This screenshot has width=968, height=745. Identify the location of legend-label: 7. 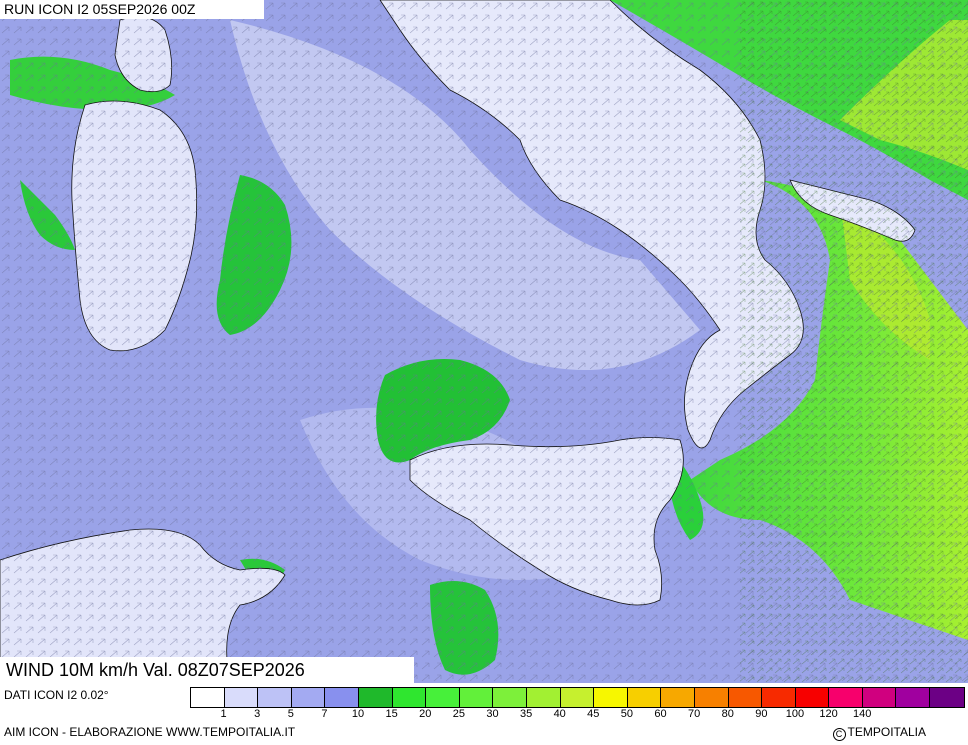
(324, 714).